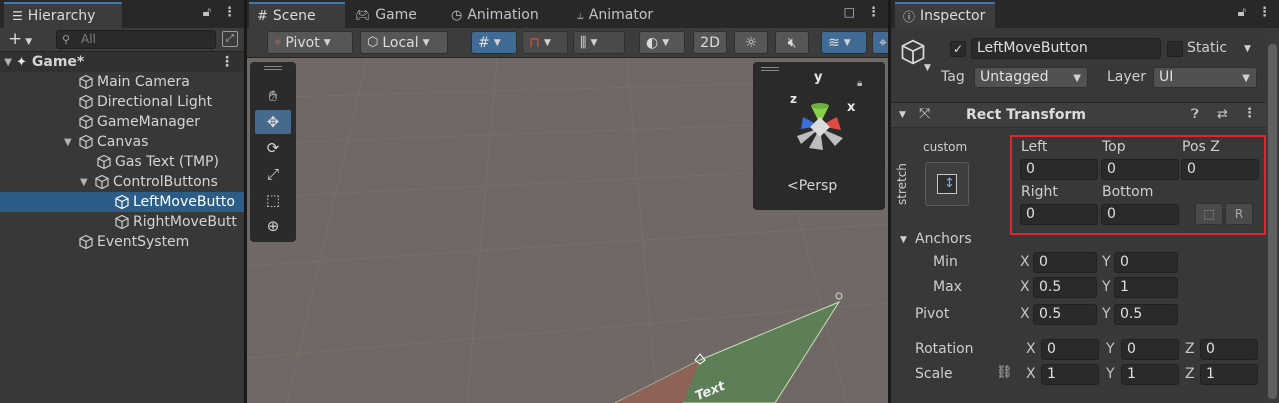 The width and height of the screenshot is (1279, 403). Describe the element at coordinates (310, 42) in the screenshot. I see `pivot-dropdown: ⌖ Pivot ▼` at that location.